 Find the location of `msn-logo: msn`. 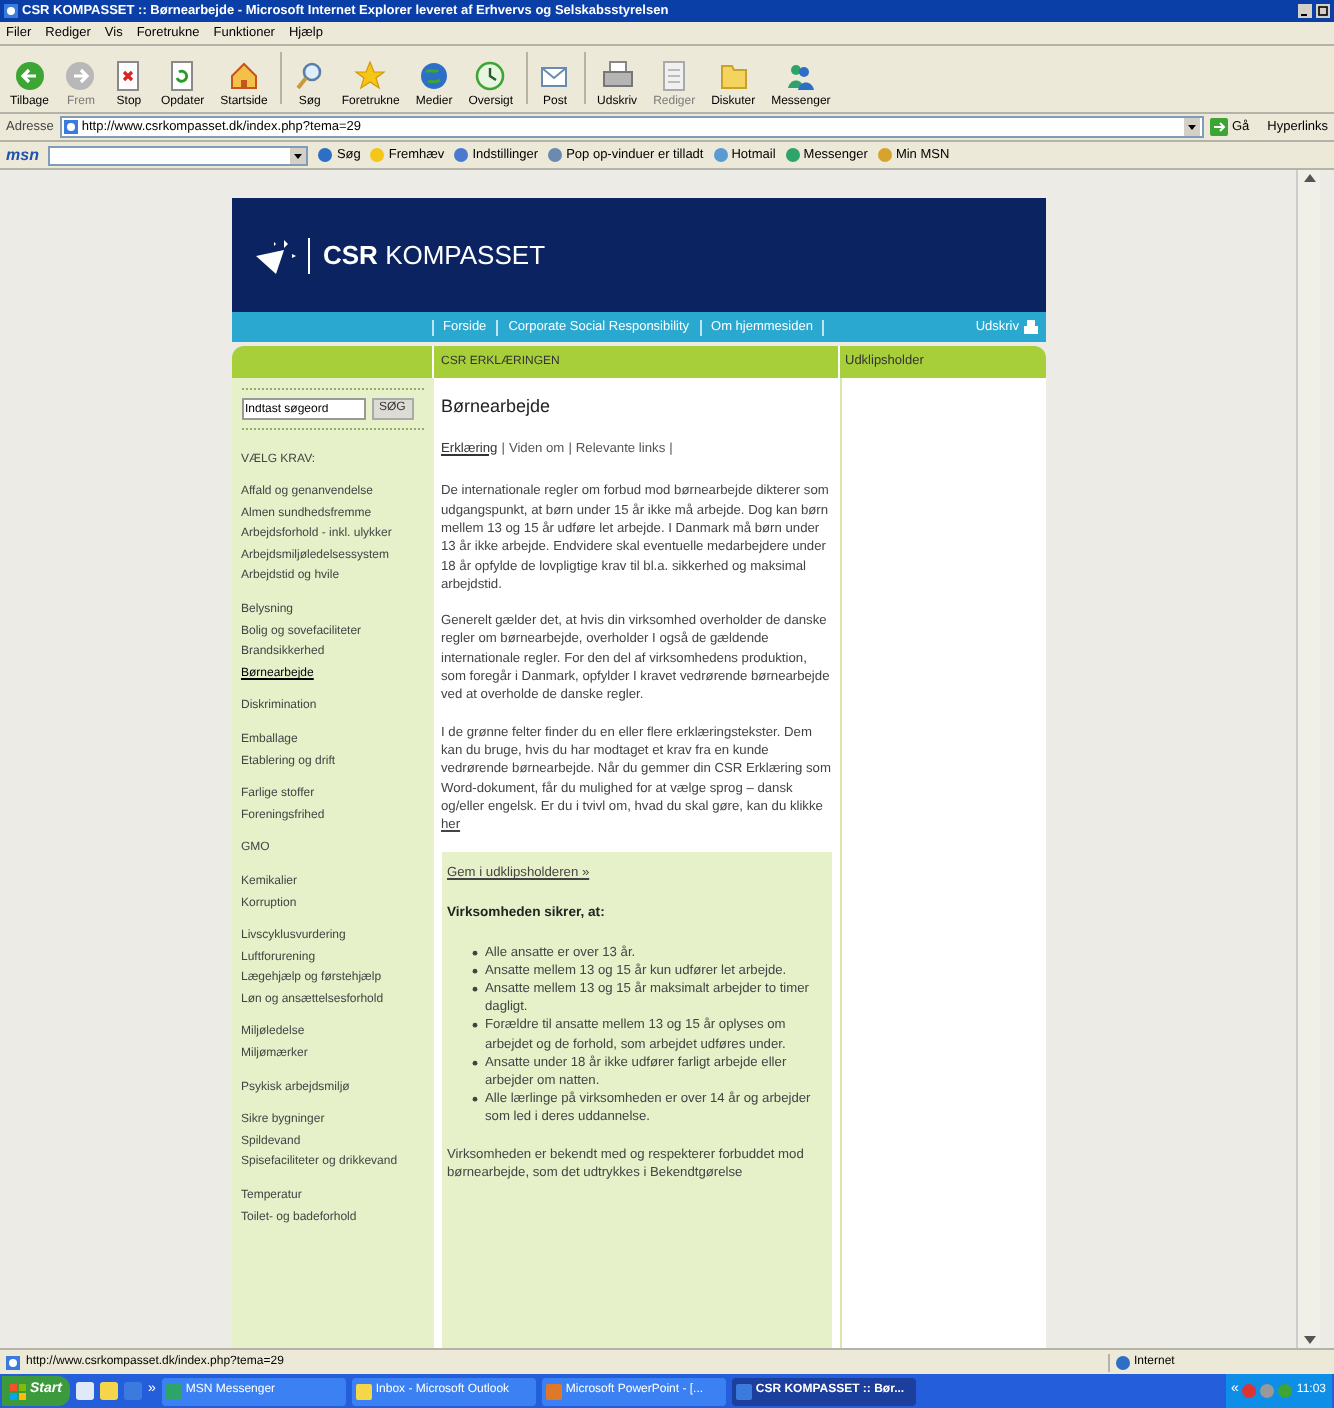

msn-logo: msn is located at coordinates (22, 155).